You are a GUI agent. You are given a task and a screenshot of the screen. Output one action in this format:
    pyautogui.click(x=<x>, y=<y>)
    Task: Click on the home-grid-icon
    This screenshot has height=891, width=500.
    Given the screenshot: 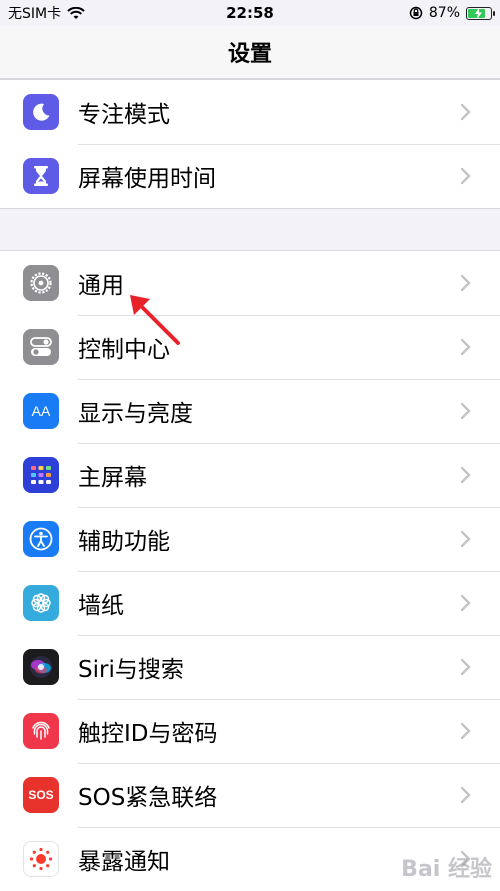 What is the action you would take?
    pyautogui.click(x=41, y=475)
    